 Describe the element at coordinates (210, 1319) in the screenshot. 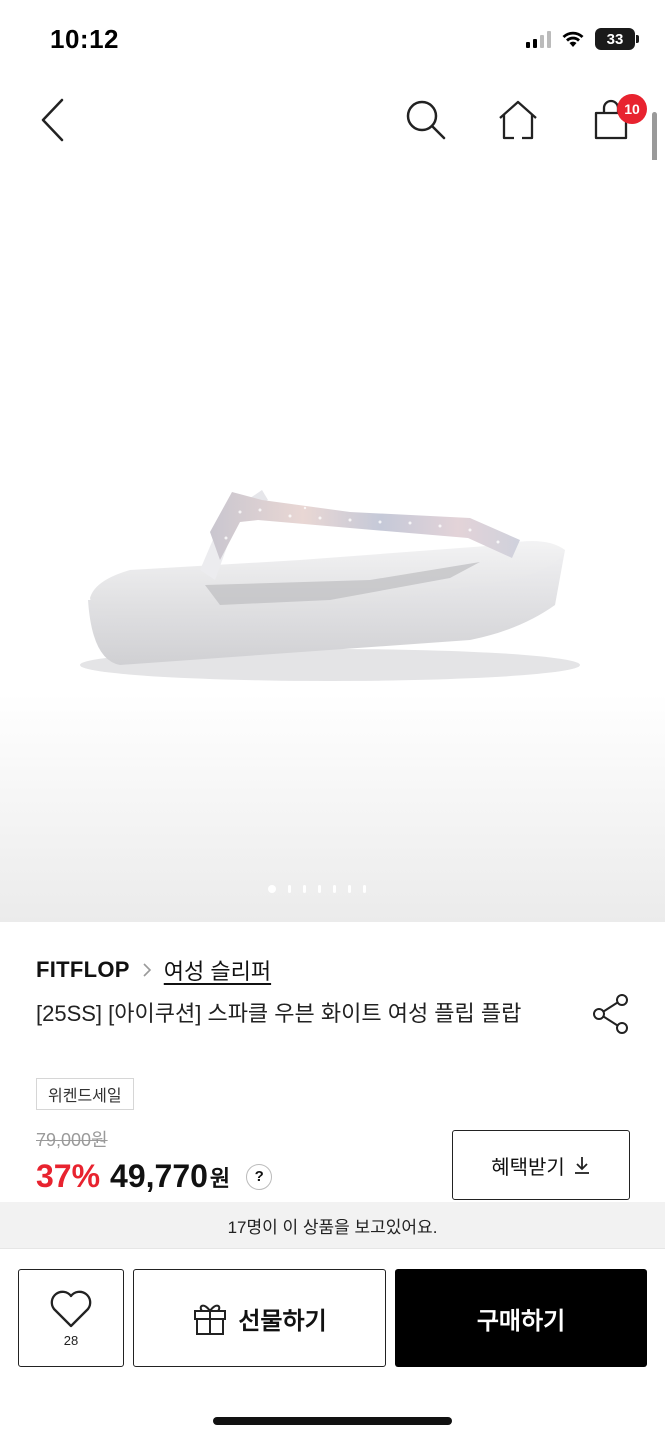

I see `gift-icon` at that location.